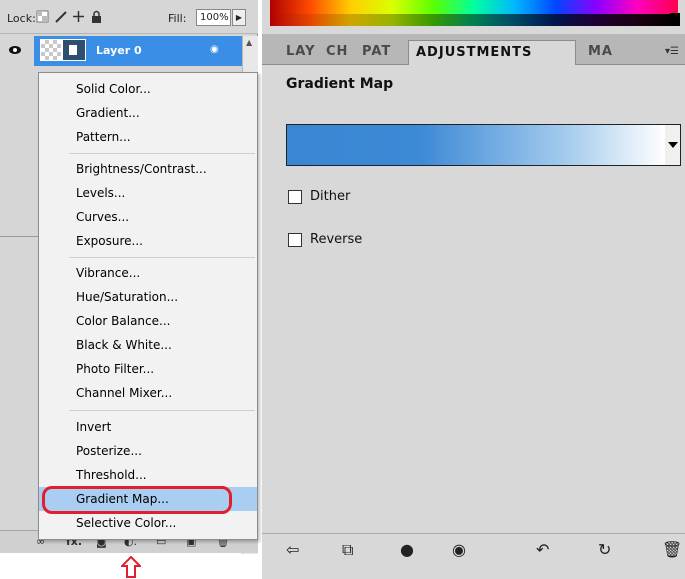 This screenshot has width=685, height=579. I want to click on layer-mask-thumbnail, so click(74, 50).